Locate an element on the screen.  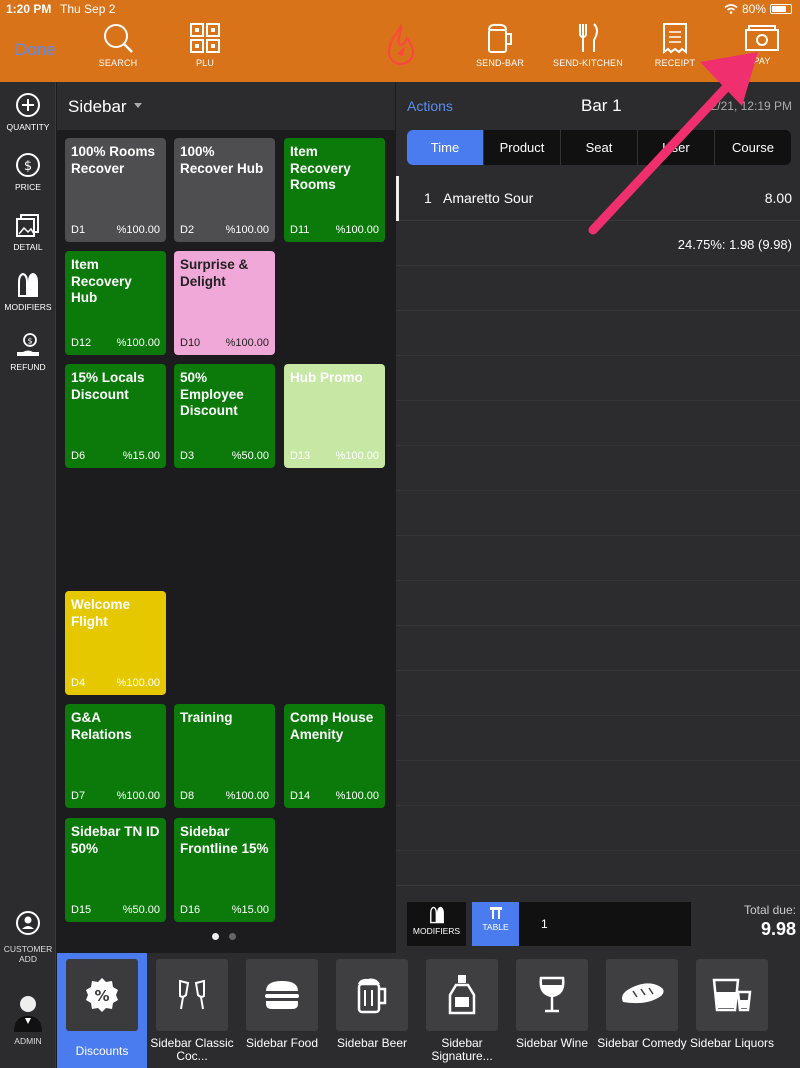
tile-code: D8 is located at coordinates (187, 796).